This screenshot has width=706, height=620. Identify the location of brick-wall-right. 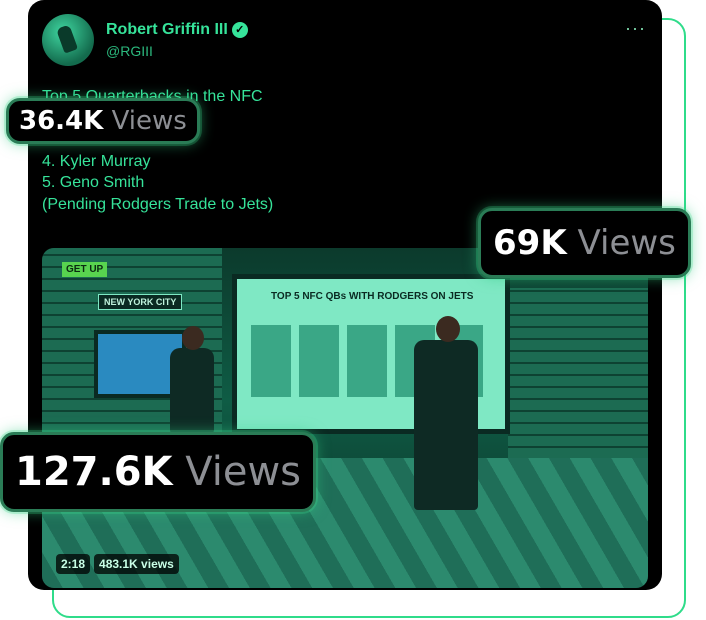
(578, 373).